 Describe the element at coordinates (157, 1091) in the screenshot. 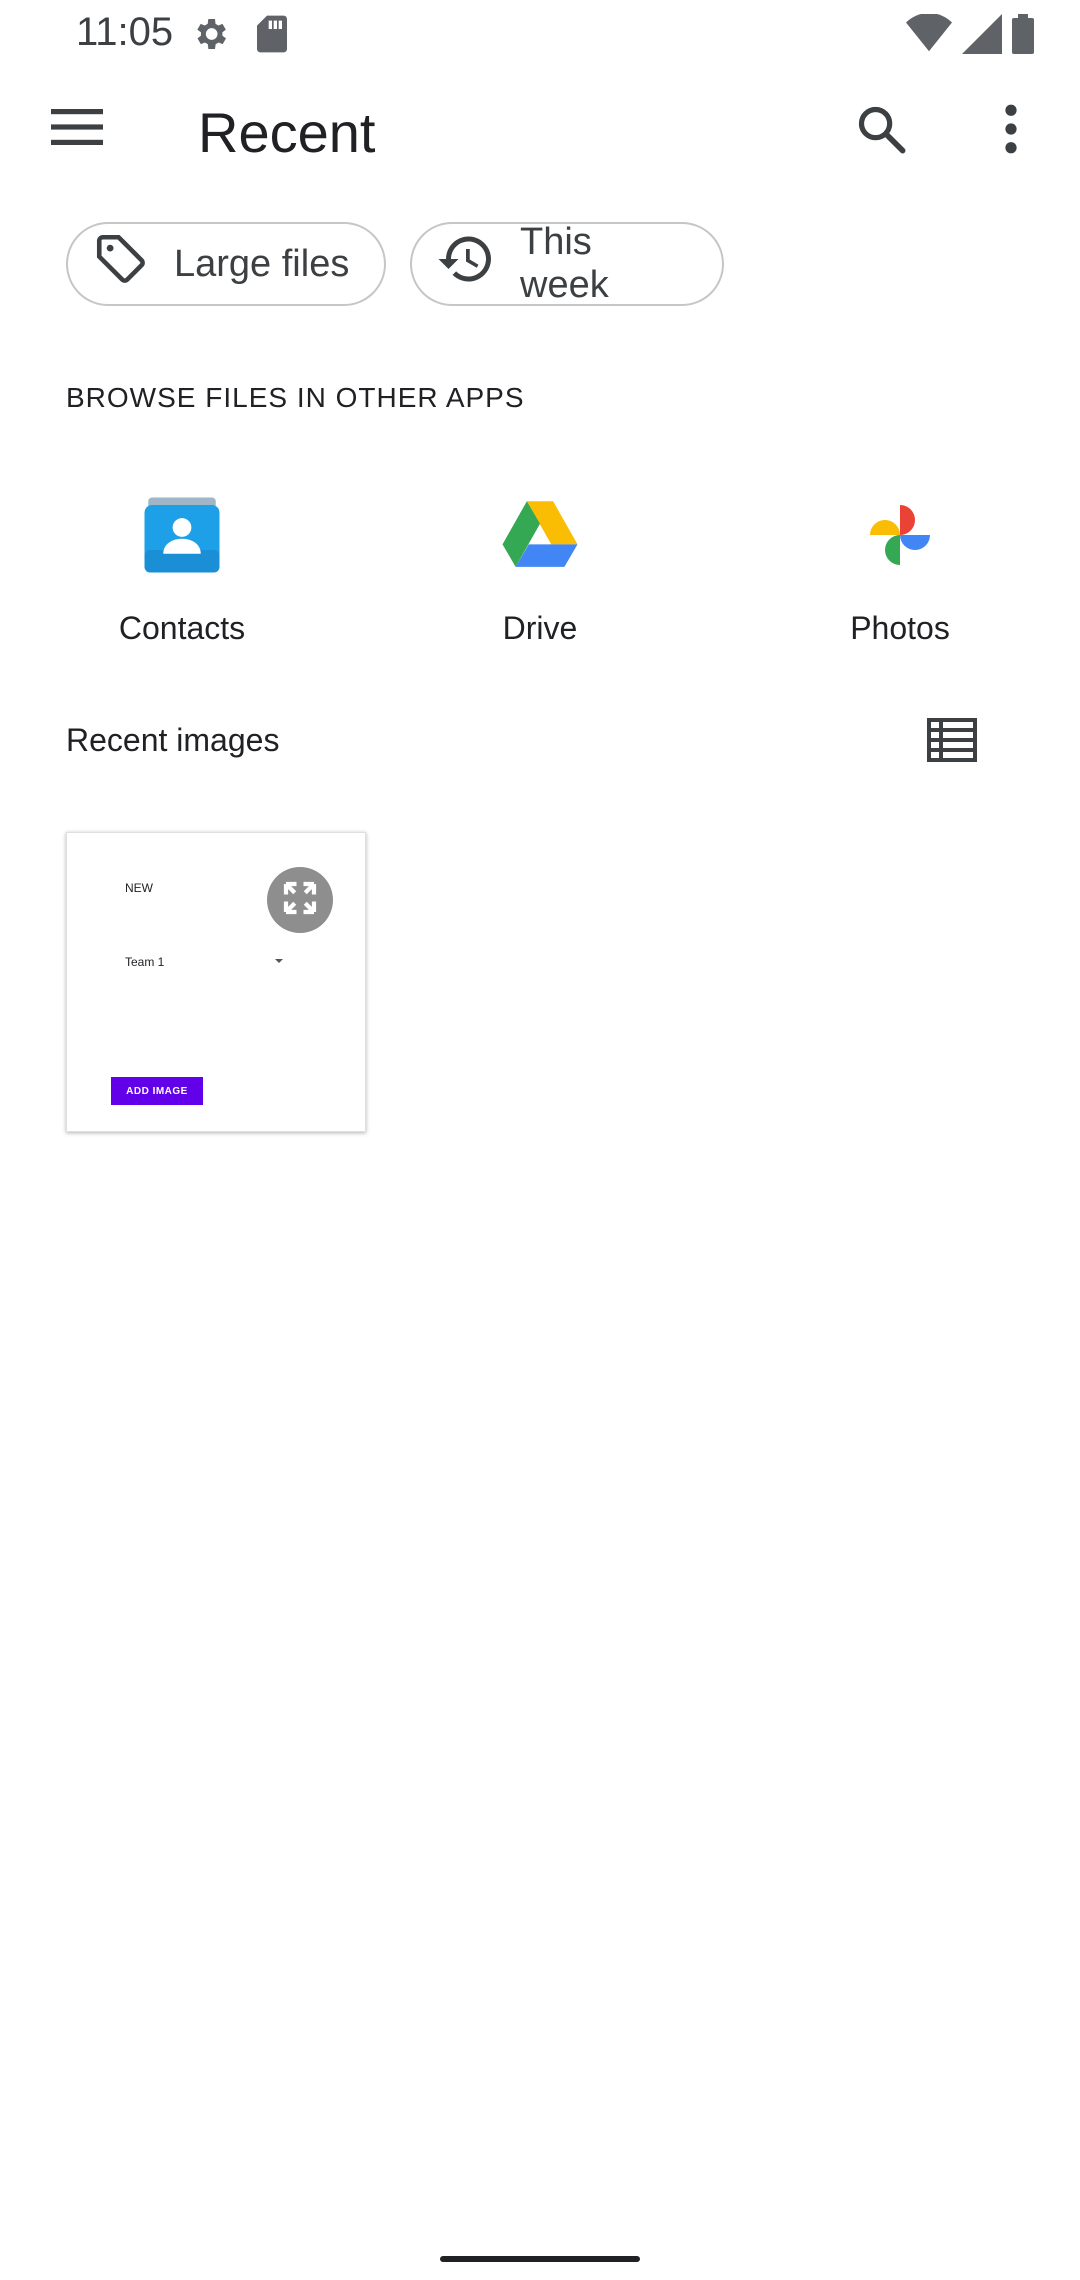

I see `thumbnail-add-image-button: ADD IMAGE` at that location.